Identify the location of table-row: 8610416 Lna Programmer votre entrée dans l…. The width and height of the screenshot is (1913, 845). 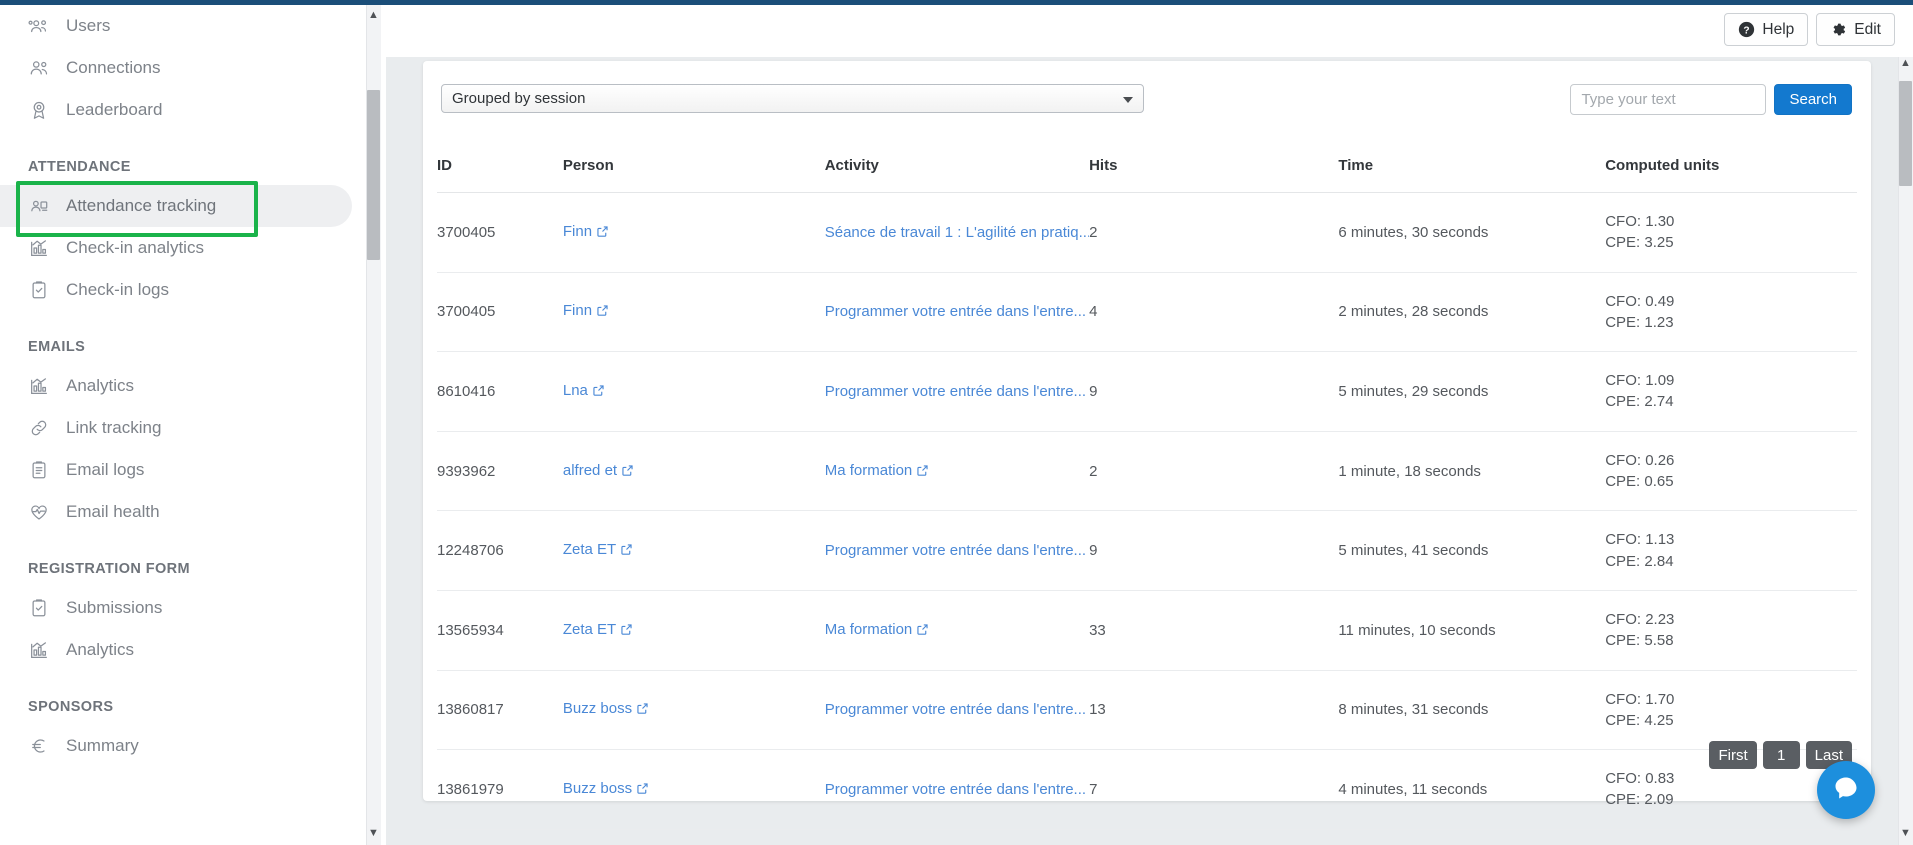
(1147, 391).